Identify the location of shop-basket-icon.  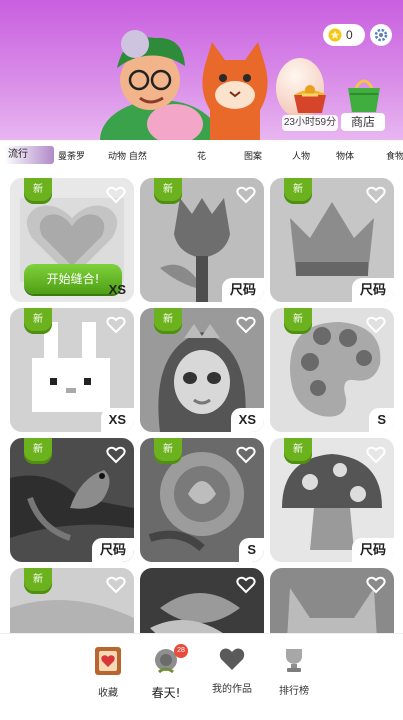
(364, 95).